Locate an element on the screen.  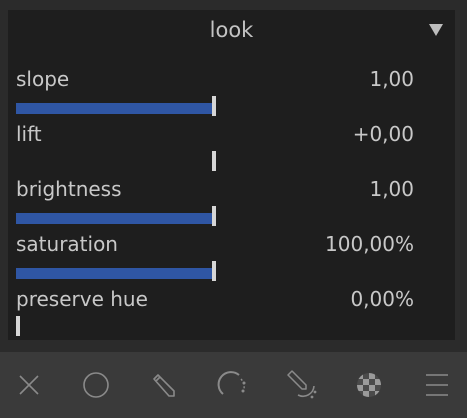
module-title: look is located at coordinates (231, 30).